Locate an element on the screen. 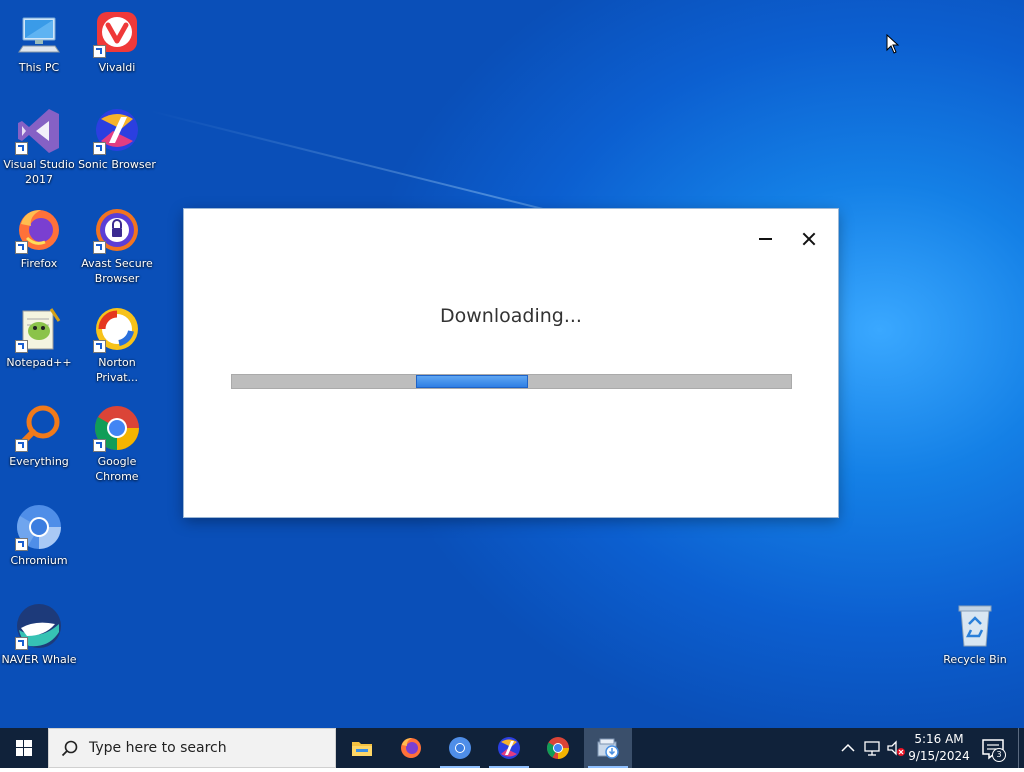  desktop-icon-label: Google Chrome is located at coordinates (117, 469).